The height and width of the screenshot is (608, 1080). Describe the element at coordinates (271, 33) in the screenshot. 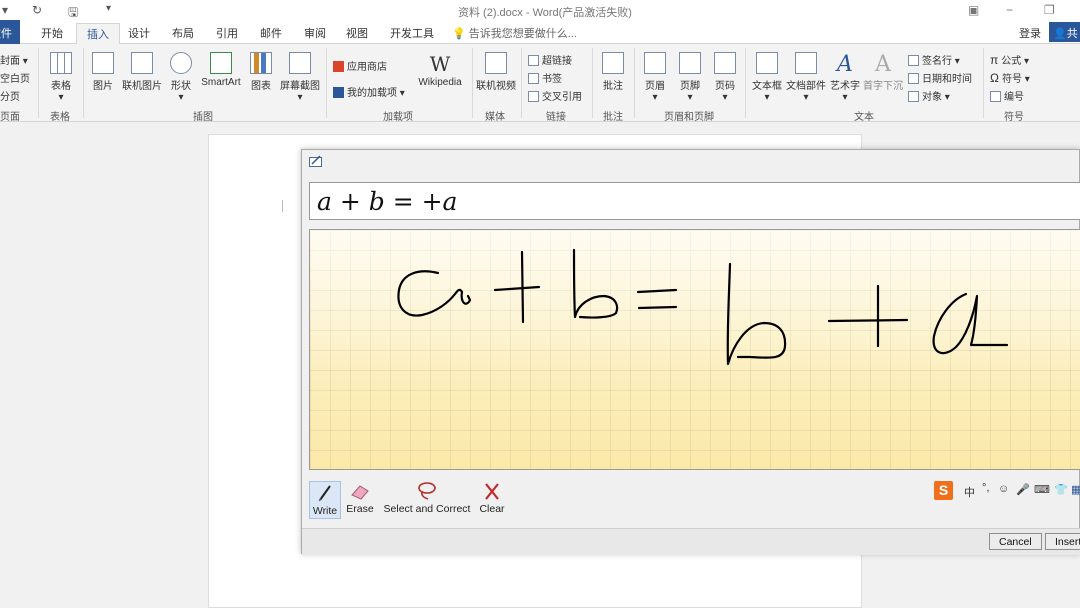

I see `tab-mailings: 邮件` at that location.